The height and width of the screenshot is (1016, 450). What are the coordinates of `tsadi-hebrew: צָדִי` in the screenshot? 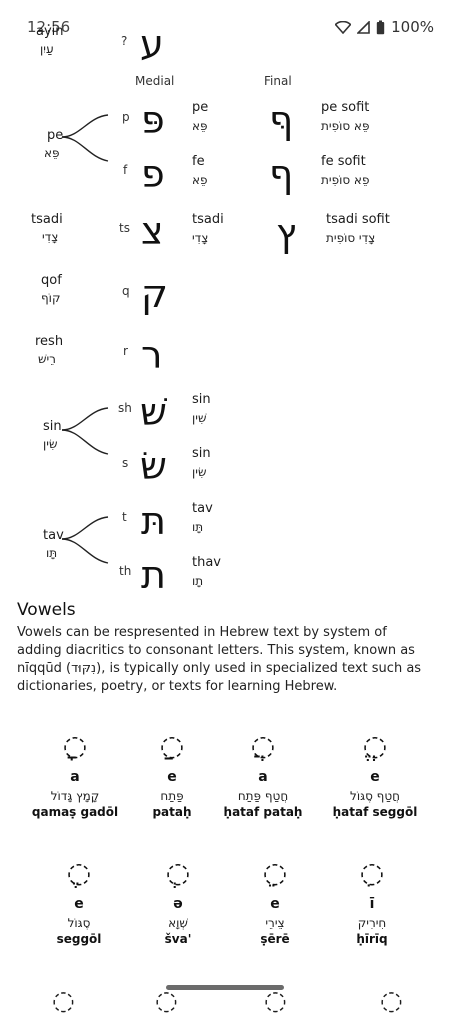 It's located at (50, 237).